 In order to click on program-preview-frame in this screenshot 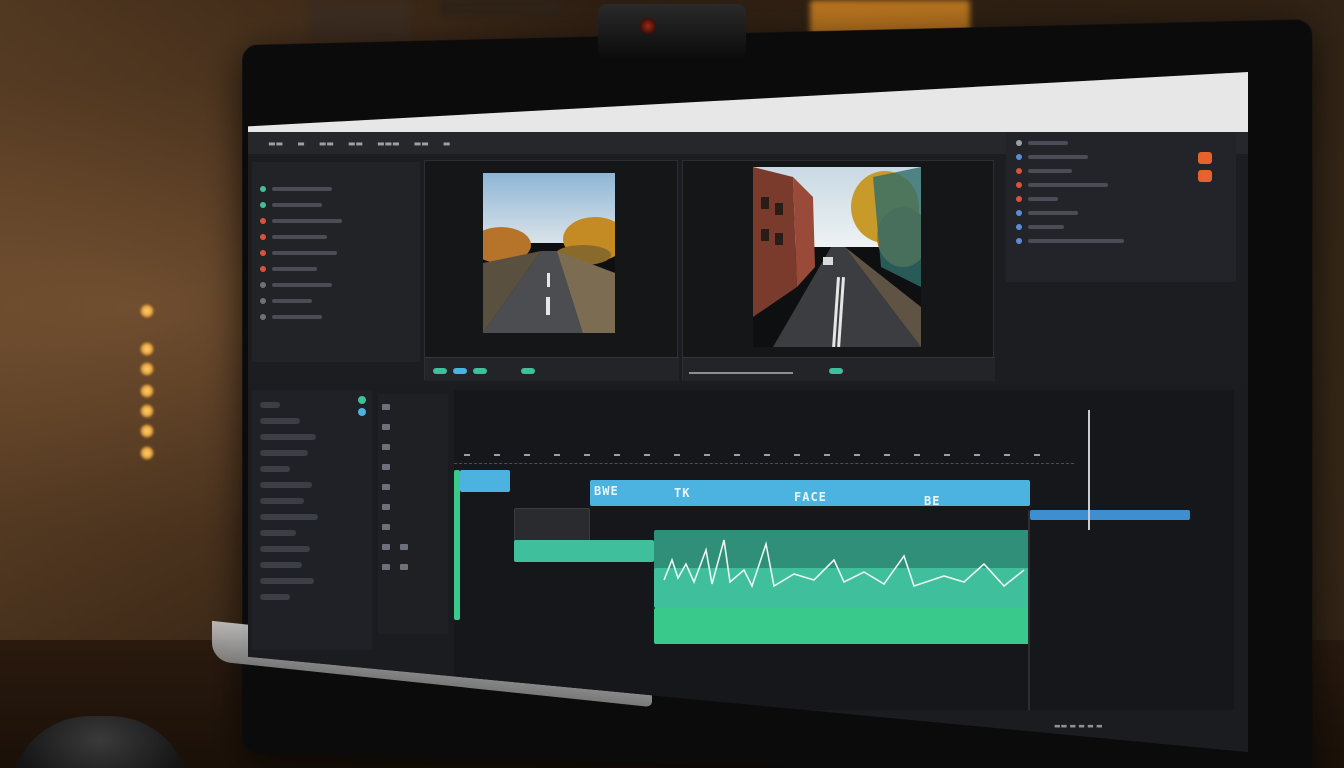, I will do `click(837, 257)`.